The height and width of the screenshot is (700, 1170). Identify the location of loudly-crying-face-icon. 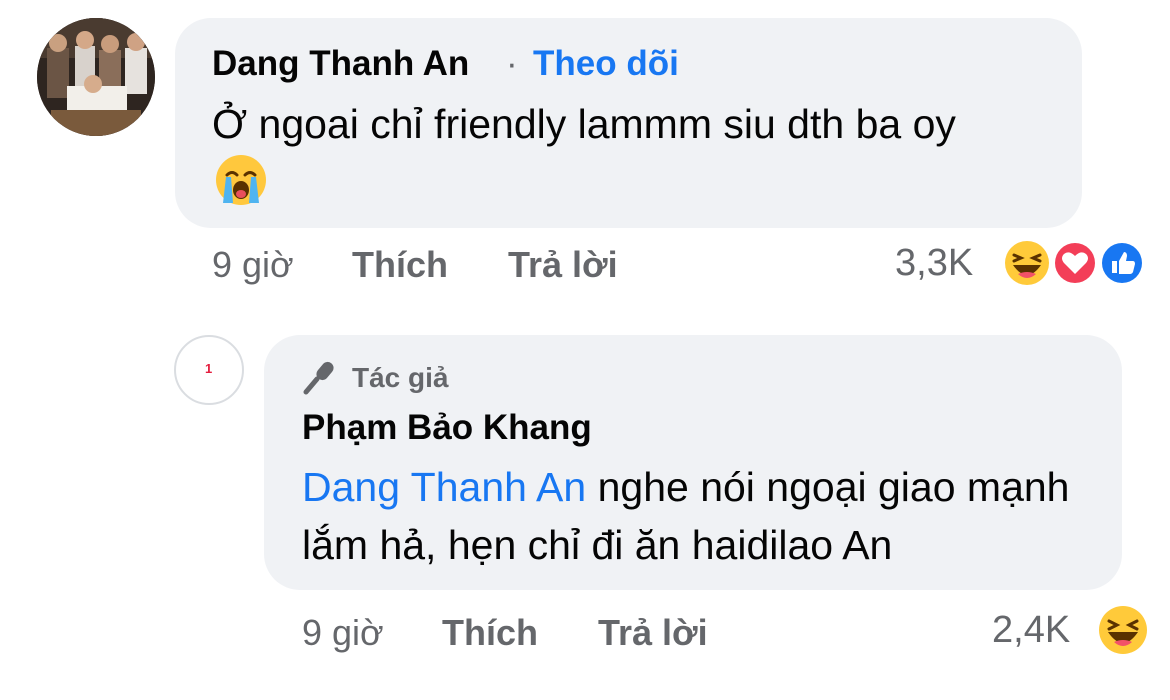
(241, 180).